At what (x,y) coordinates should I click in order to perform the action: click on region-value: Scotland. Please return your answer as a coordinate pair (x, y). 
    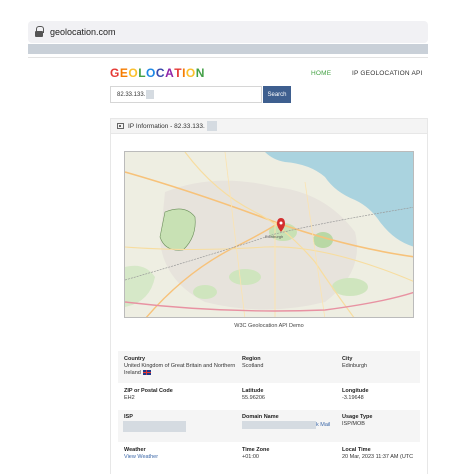
    Looking at the image, I should click on (253, 366).